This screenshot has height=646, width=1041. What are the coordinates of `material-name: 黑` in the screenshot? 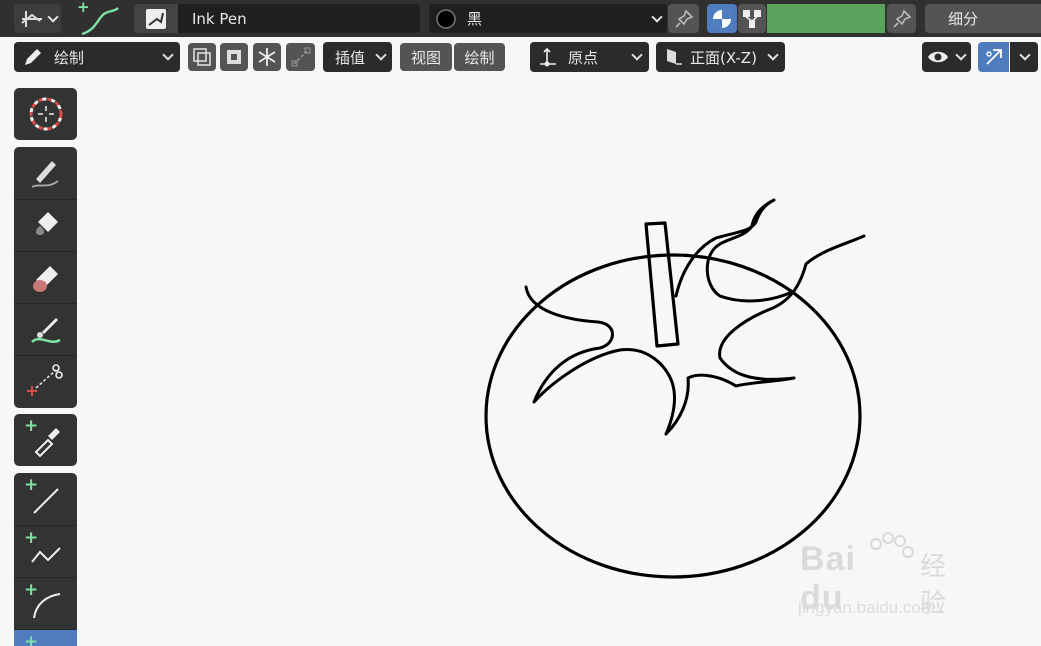 It's located at (475, 19).